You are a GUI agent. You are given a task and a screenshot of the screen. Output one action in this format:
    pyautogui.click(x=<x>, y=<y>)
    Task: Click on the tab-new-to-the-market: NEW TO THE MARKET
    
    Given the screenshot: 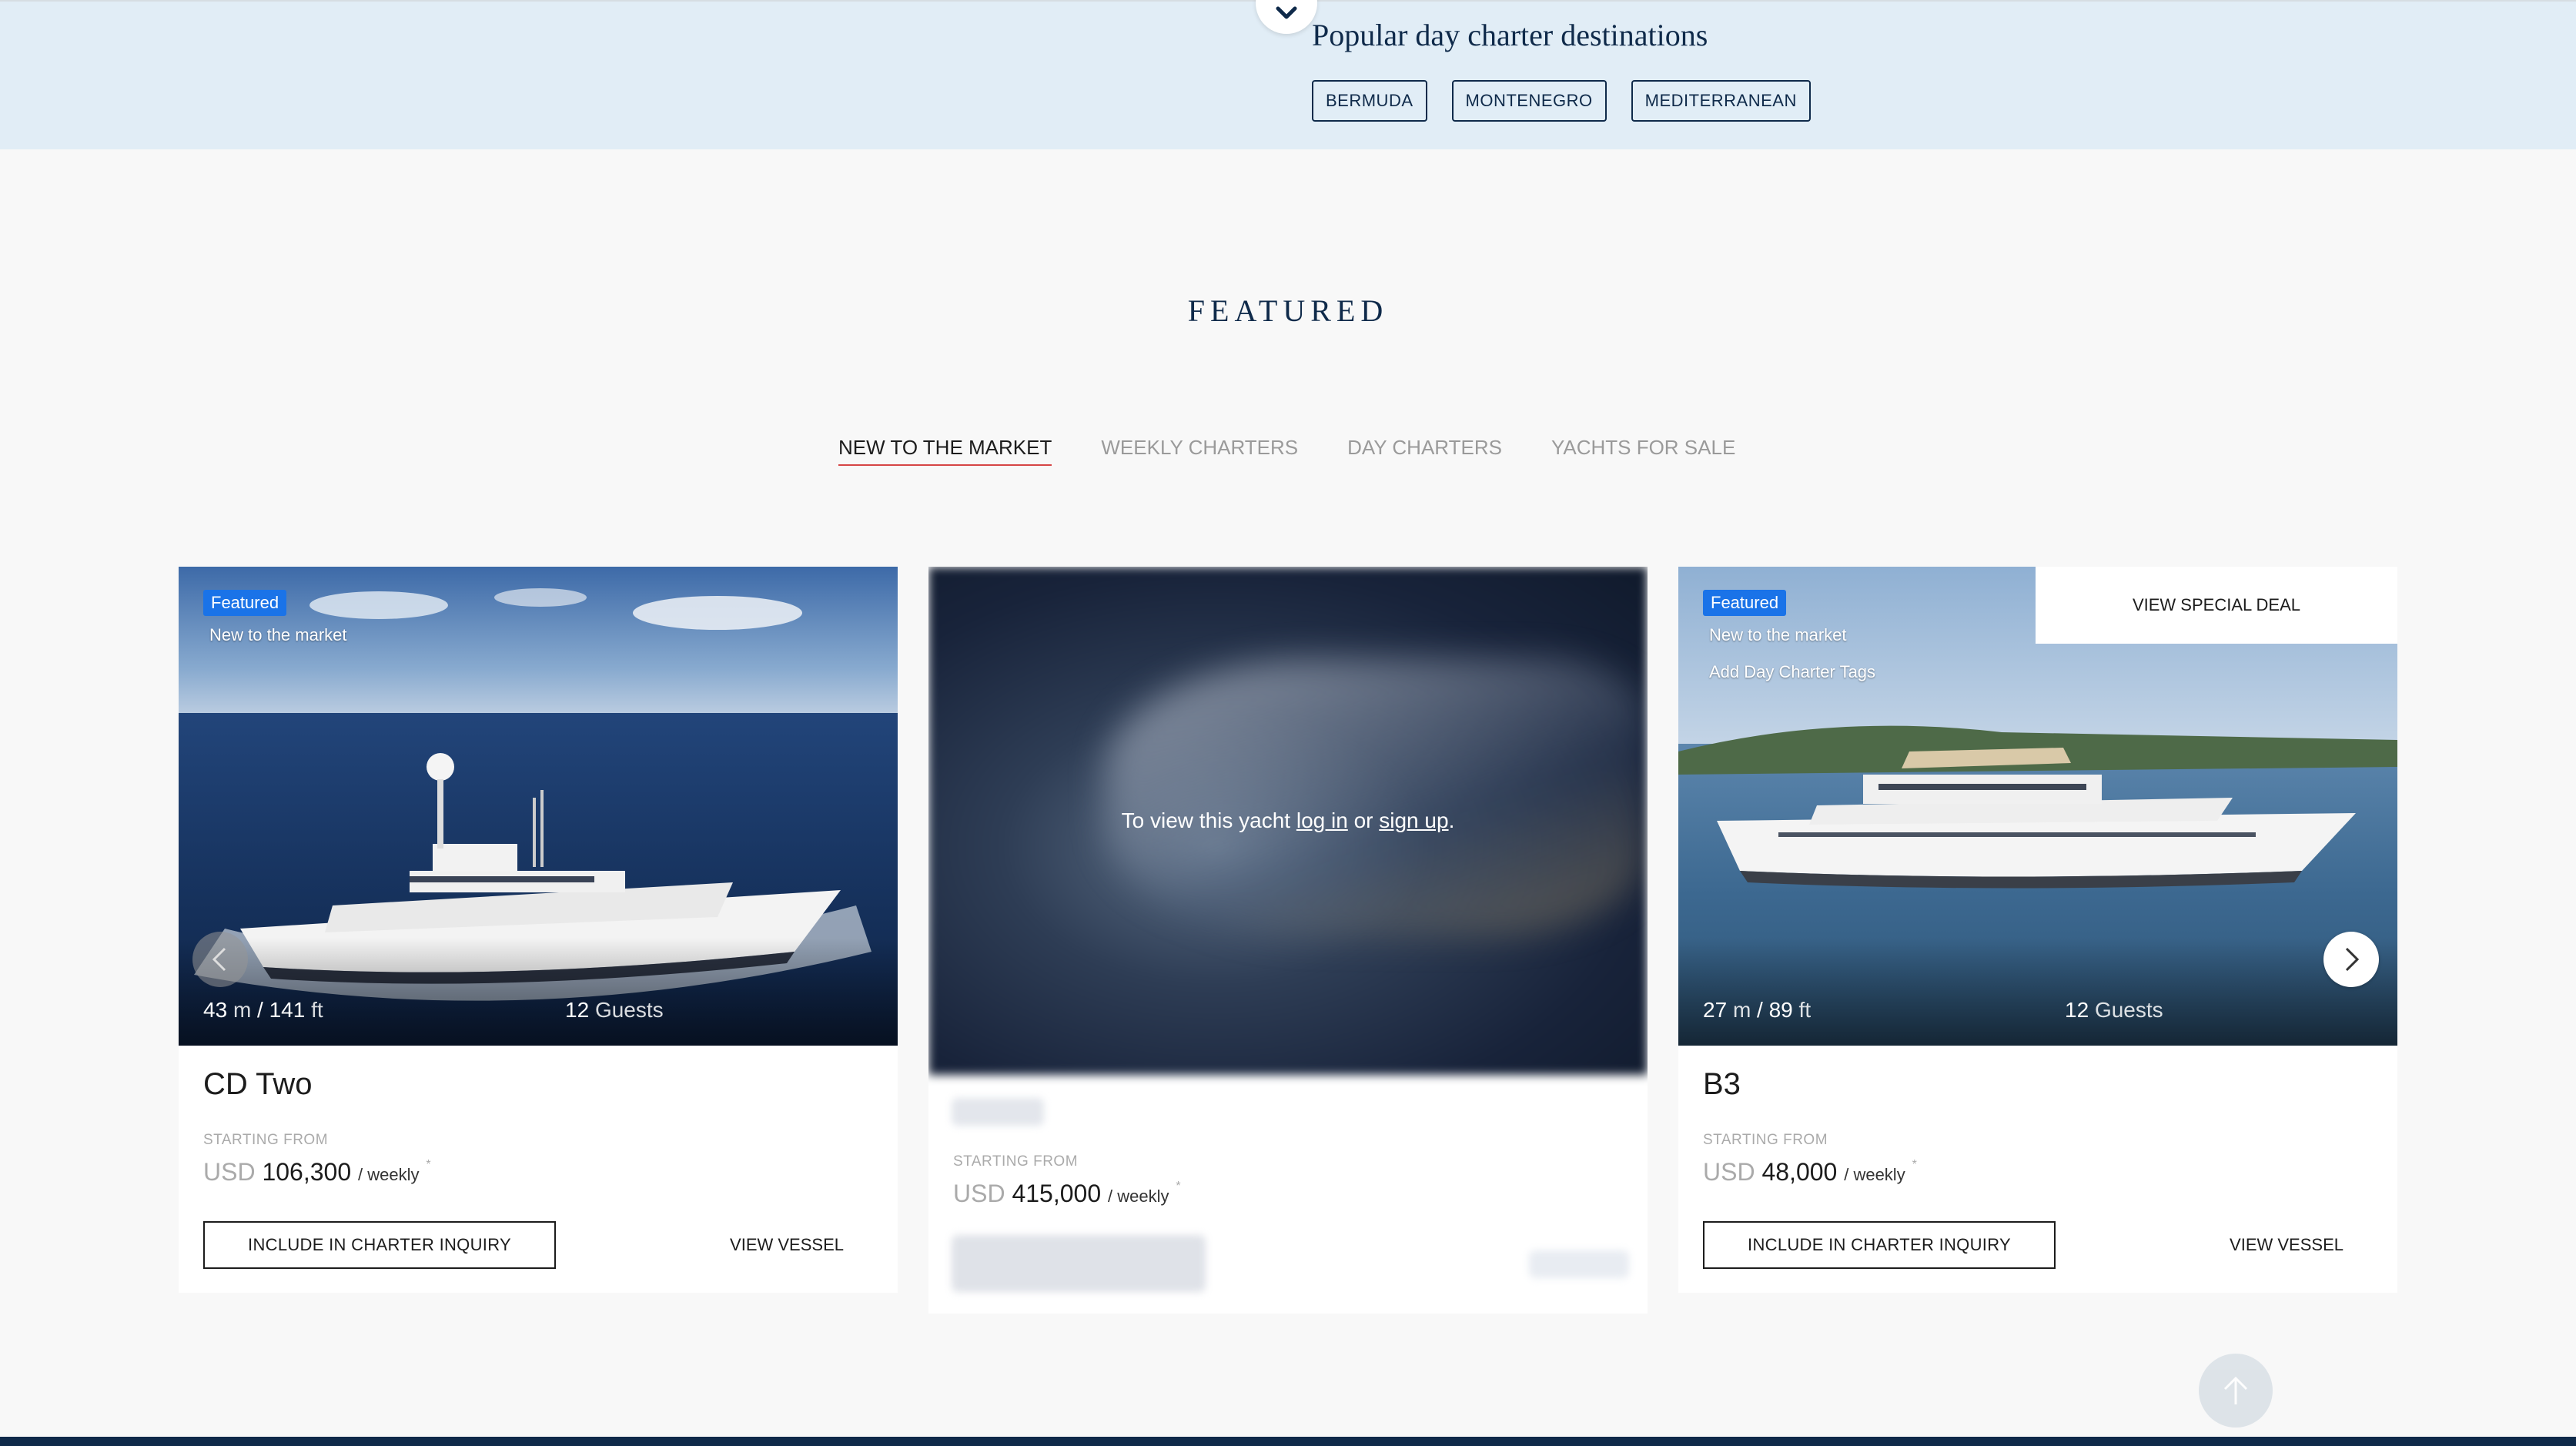 What is the action you would take?
    pyautogui.click(x=945, y=451)
    